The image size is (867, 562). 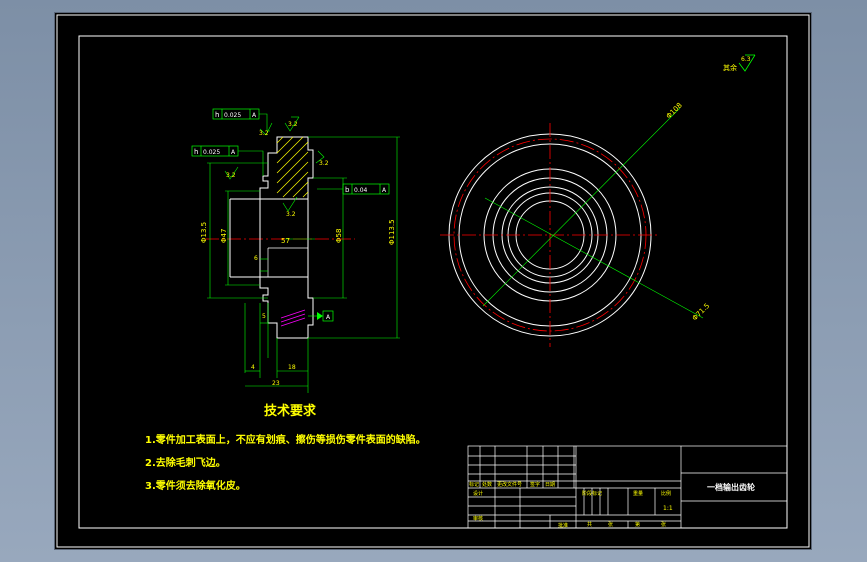 I want to click on roughness-1: 3.2, so click(x=293, y=124).